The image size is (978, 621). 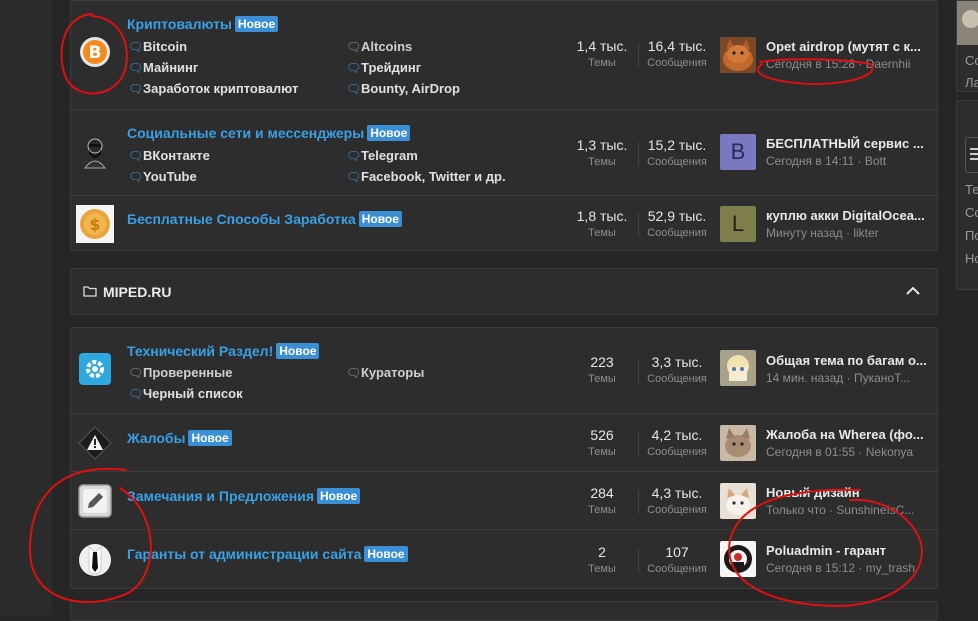 I want to click on last-post-meta: Сегодня в 01:55 · Nekonya, so click(x=840, y=452).